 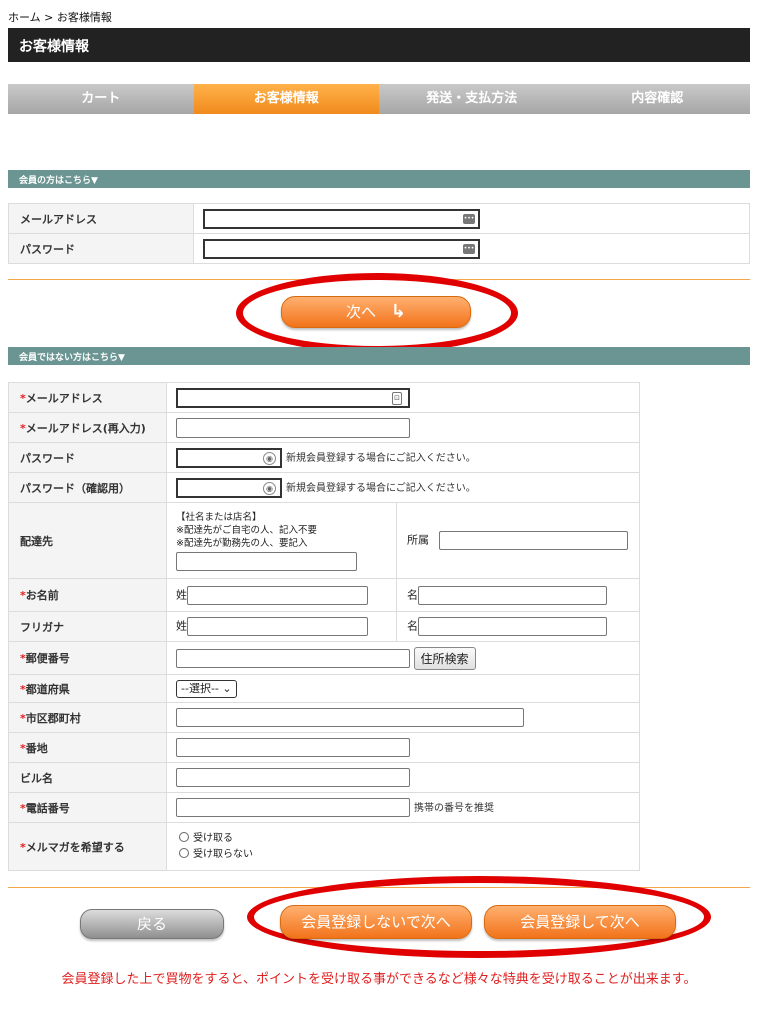 What do you see at coordinates (361, 312) in the screenshot?
I see `member-next-label: 次へ` at bounding box center [361, 312].